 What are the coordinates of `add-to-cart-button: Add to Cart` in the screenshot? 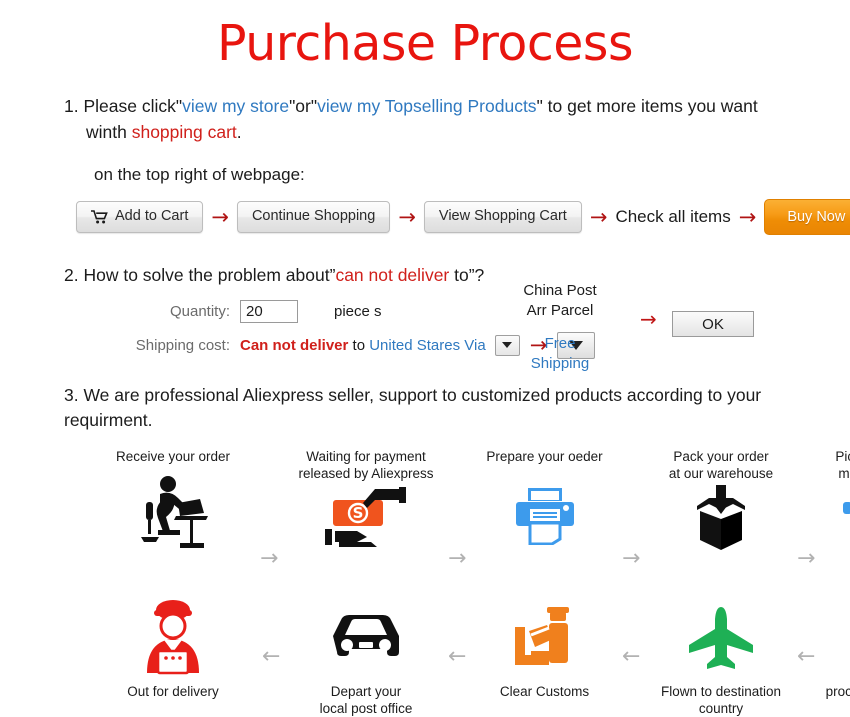 It's located at (140, 217).